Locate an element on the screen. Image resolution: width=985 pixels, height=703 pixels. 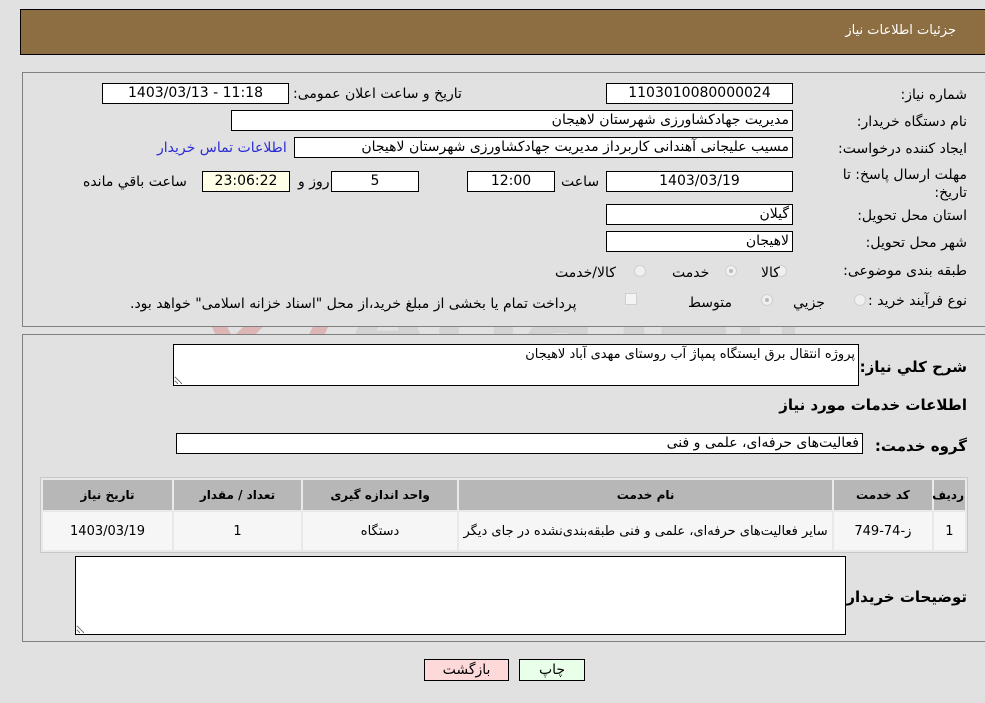
time-remaining-label: ساعت باقي مانده is located at coordinates (135, 182).